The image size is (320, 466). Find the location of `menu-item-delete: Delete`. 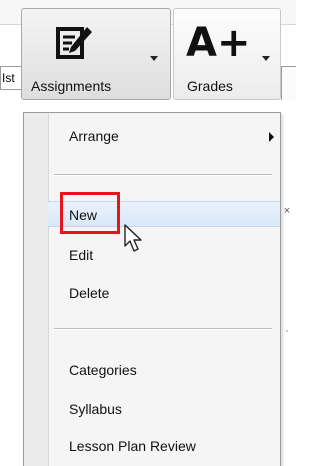

menu-item-delete: Delete is located at coordinates (164, 293).